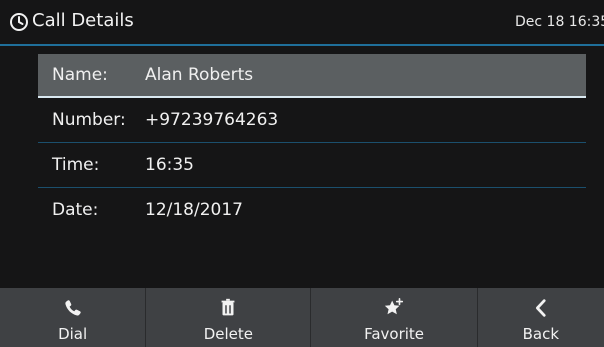 This screenshot has width=604, height=347. I want to click on detail-value: +97239764263, so click(212, 120).